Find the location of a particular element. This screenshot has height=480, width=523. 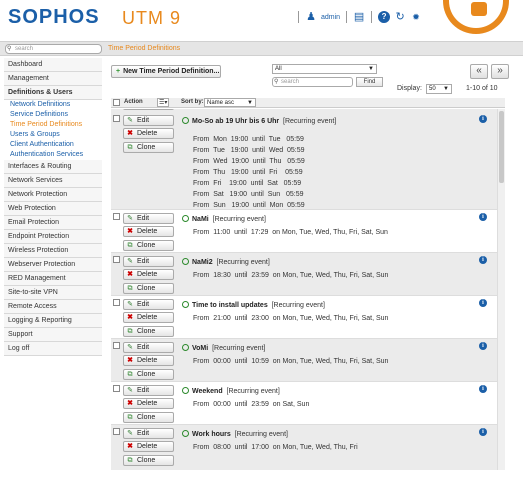

display-label: Display: is located at coordinates (409, 88).